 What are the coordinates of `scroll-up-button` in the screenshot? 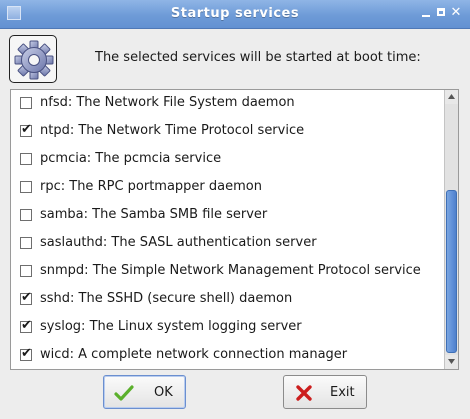 It's located at (451, 97).